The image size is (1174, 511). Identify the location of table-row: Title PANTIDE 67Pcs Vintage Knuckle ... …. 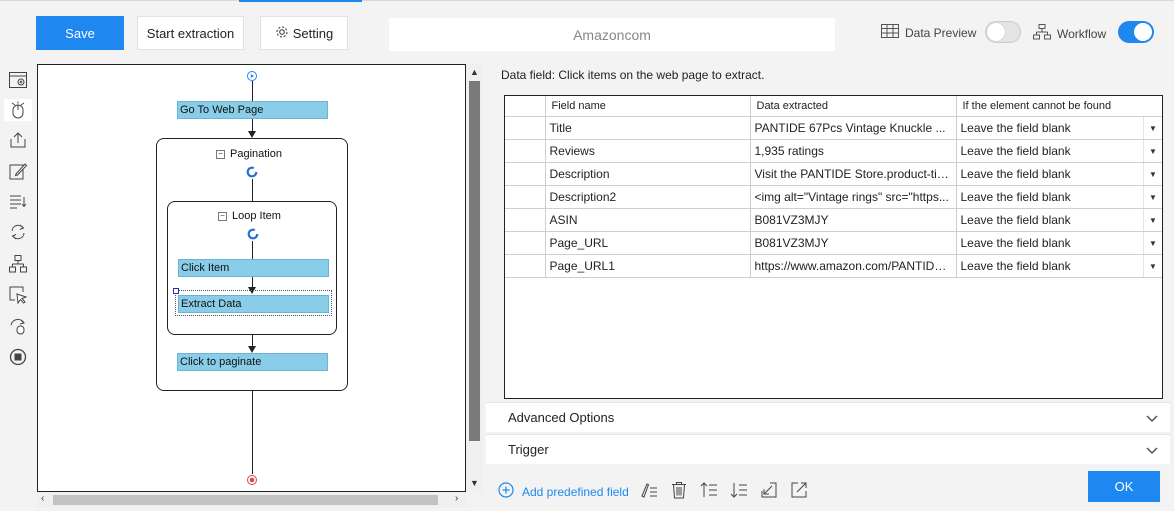
(833, 128).